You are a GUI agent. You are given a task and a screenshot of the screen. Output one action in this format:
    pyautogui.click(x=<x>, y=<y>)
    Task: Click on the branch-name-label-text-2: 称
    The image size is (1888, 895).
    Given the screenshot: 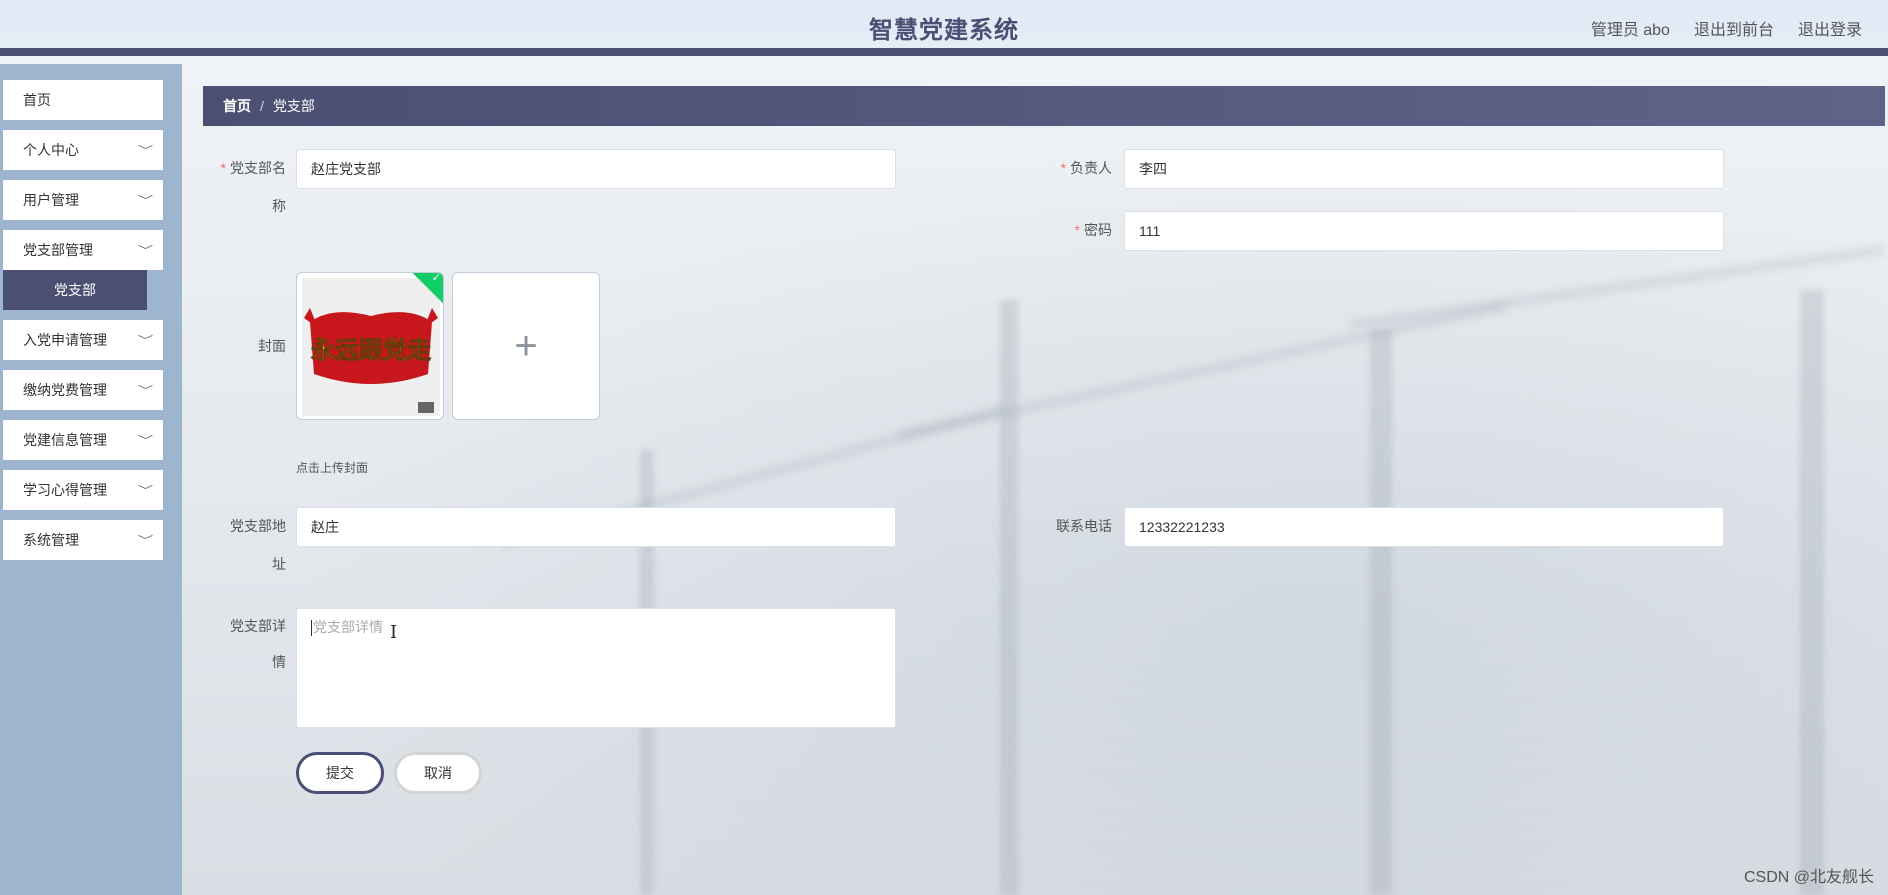 What is the action you would take?
    pyautogui.click(x=279, y=206)
    